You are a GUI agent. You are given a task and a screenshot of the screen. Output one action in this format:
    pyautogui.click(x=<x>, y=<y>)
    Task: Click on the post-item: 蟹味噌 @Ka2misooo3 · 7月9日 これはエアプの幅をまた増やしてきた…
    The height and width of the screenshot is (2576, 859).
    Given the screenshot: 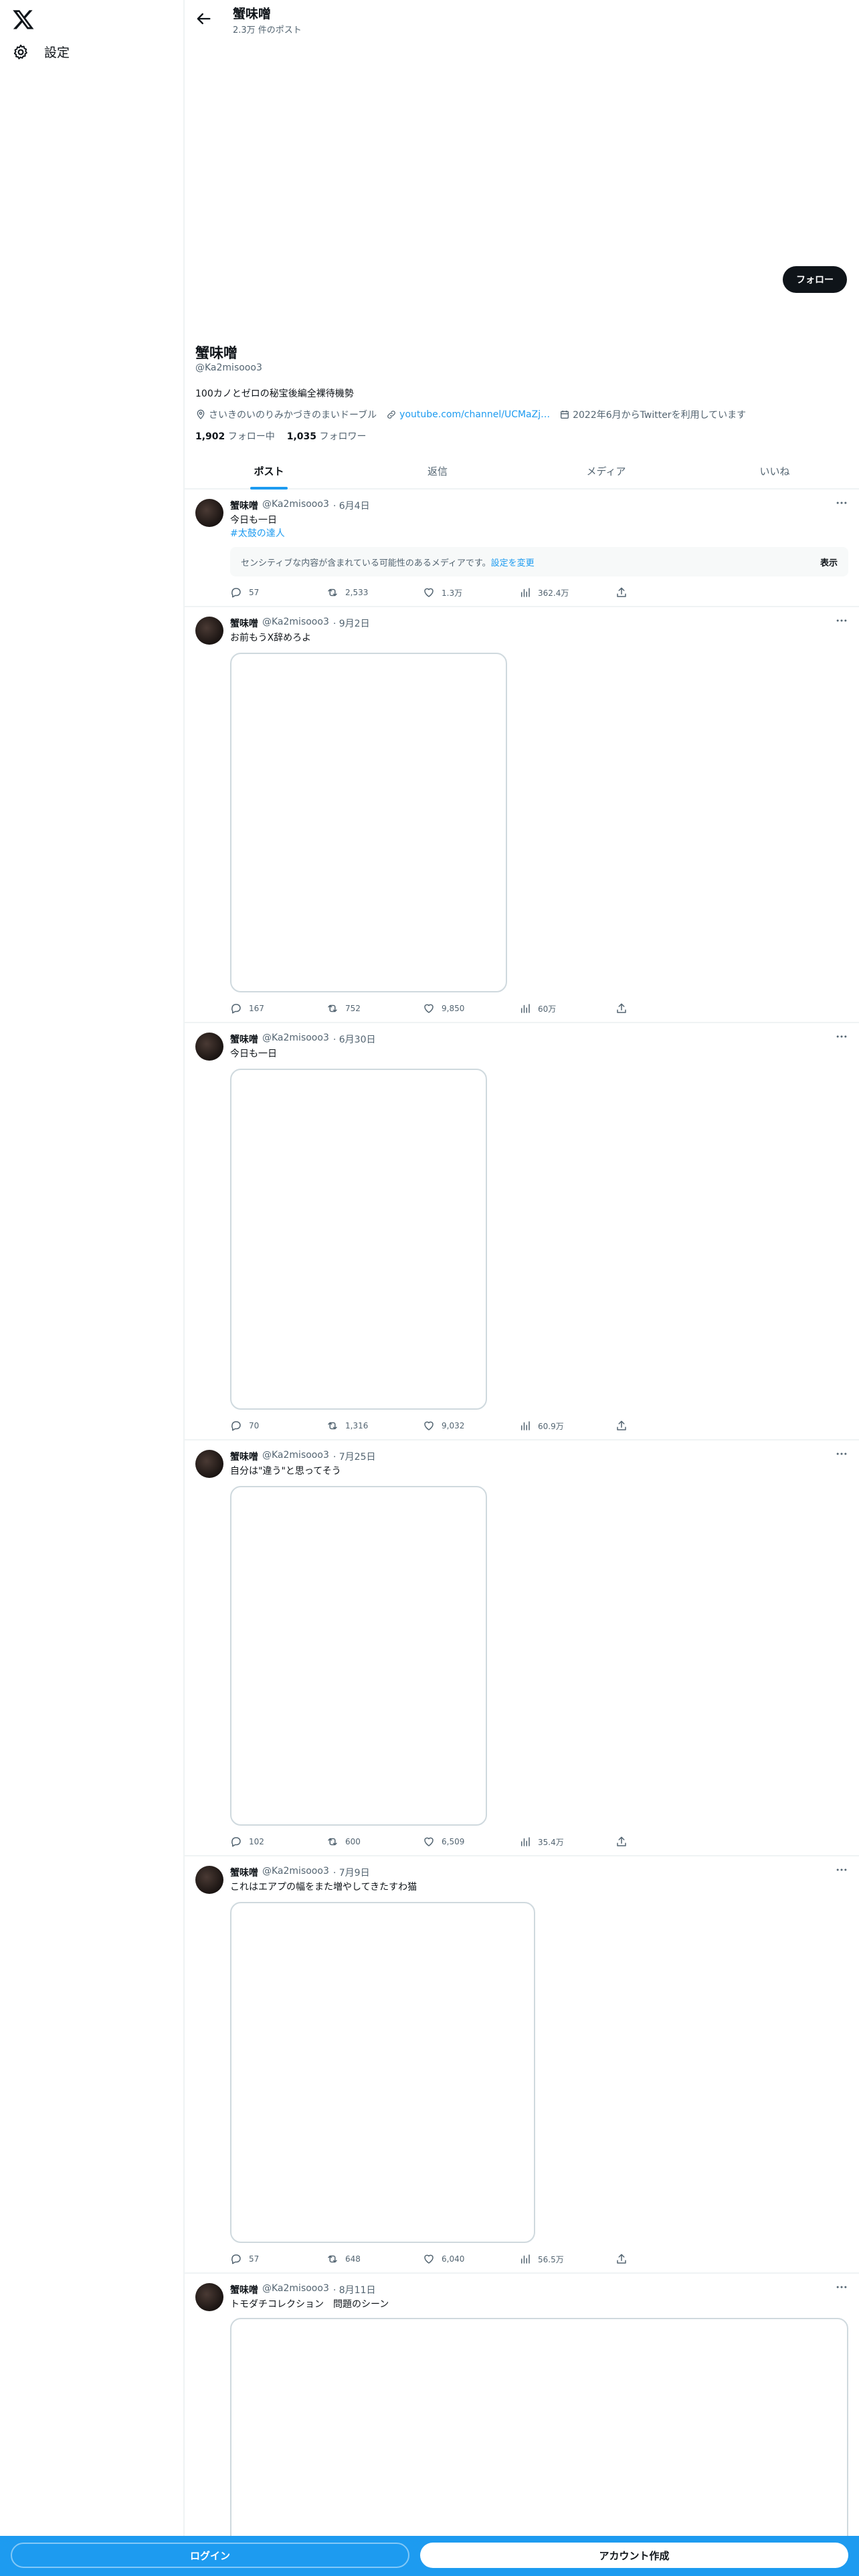 What is the action you would take?
    pyautogui.click(x=522, y=2065)
    